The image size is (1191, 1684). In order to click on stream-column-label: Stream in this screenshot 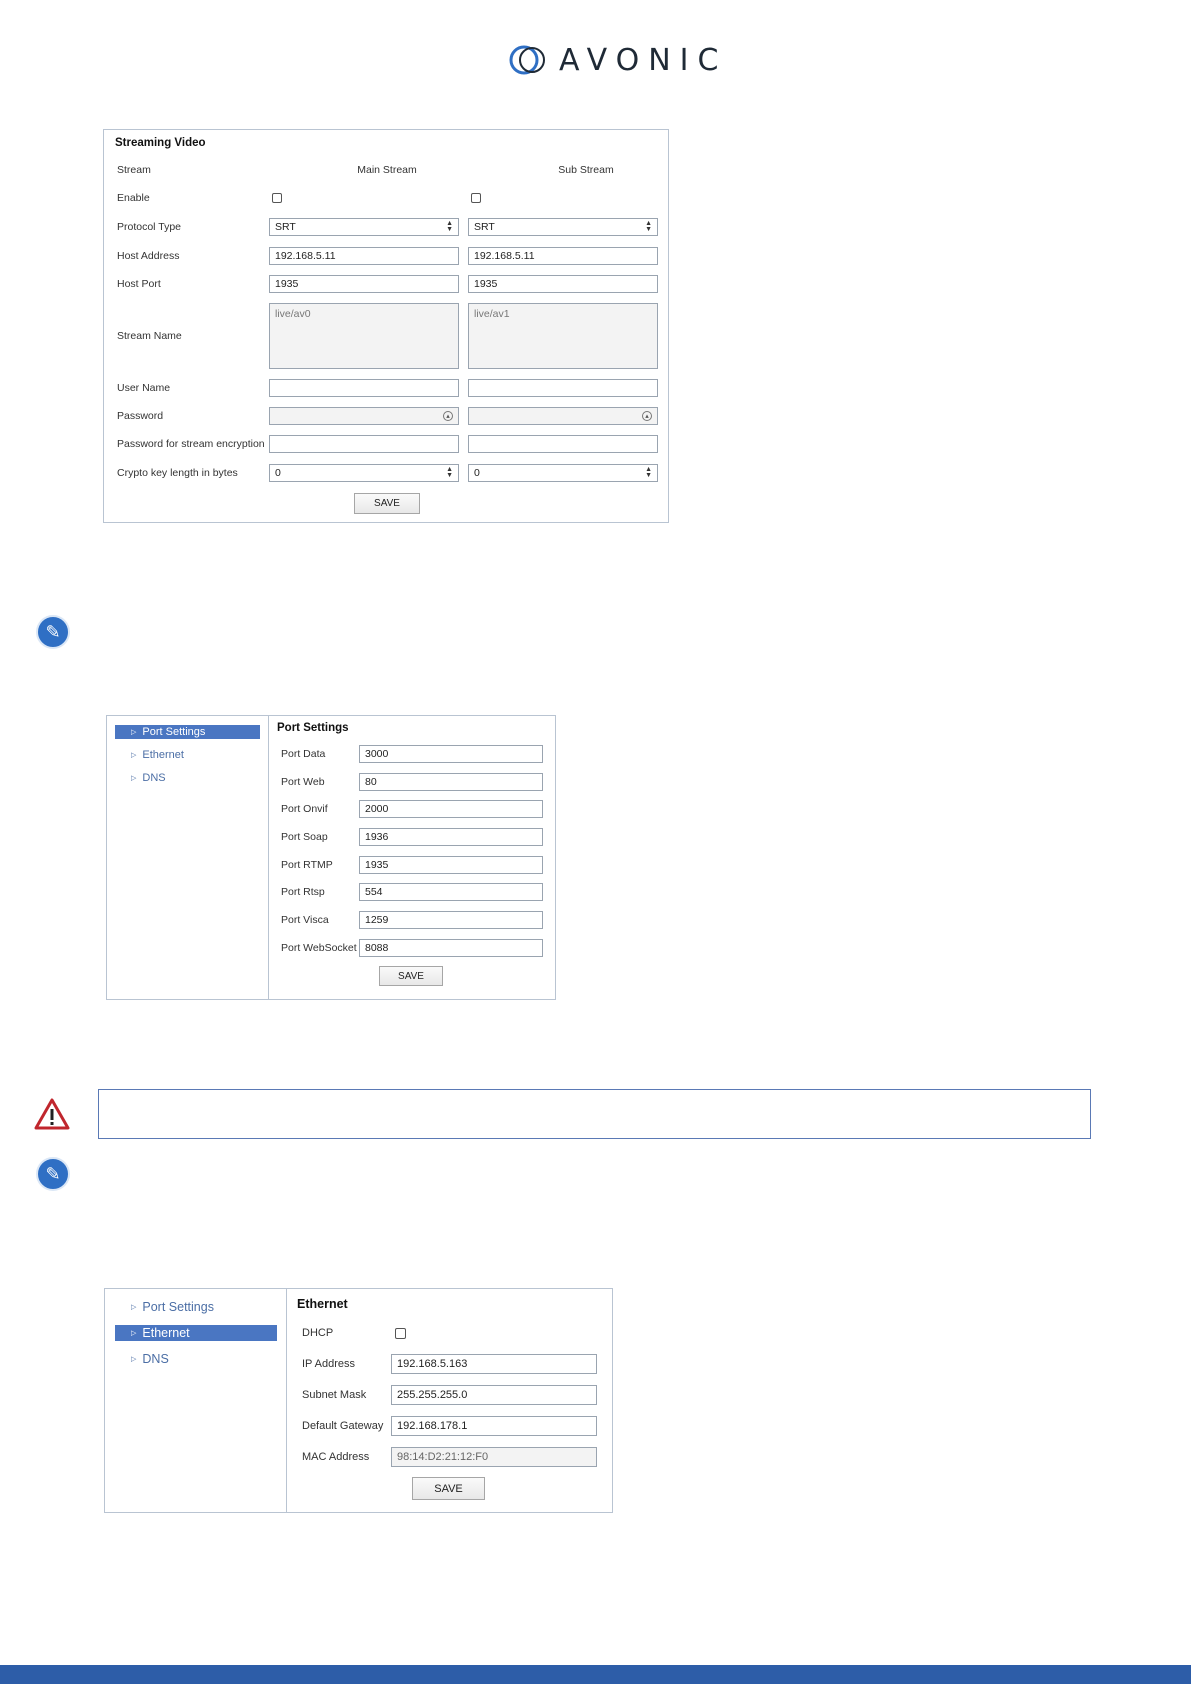, I will do `click(134, 170)`.